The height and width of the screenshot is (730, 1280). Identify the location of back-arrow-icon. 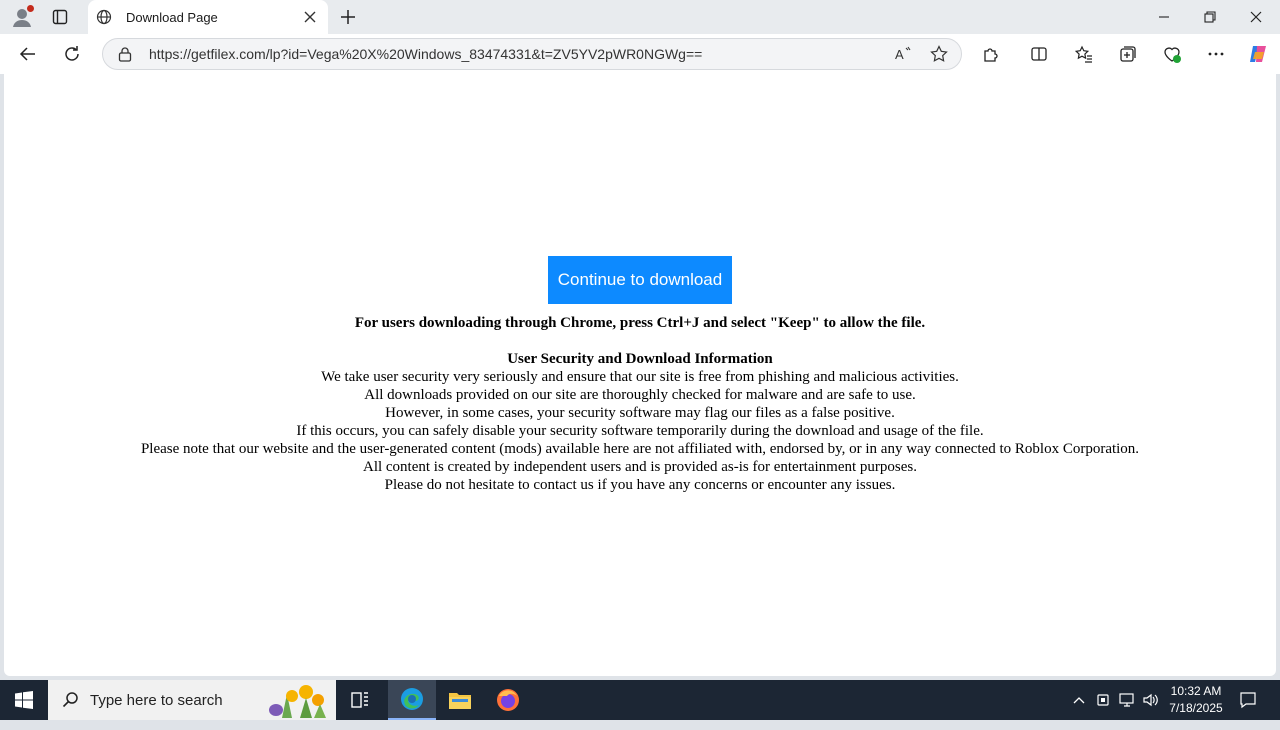
(27, 54).